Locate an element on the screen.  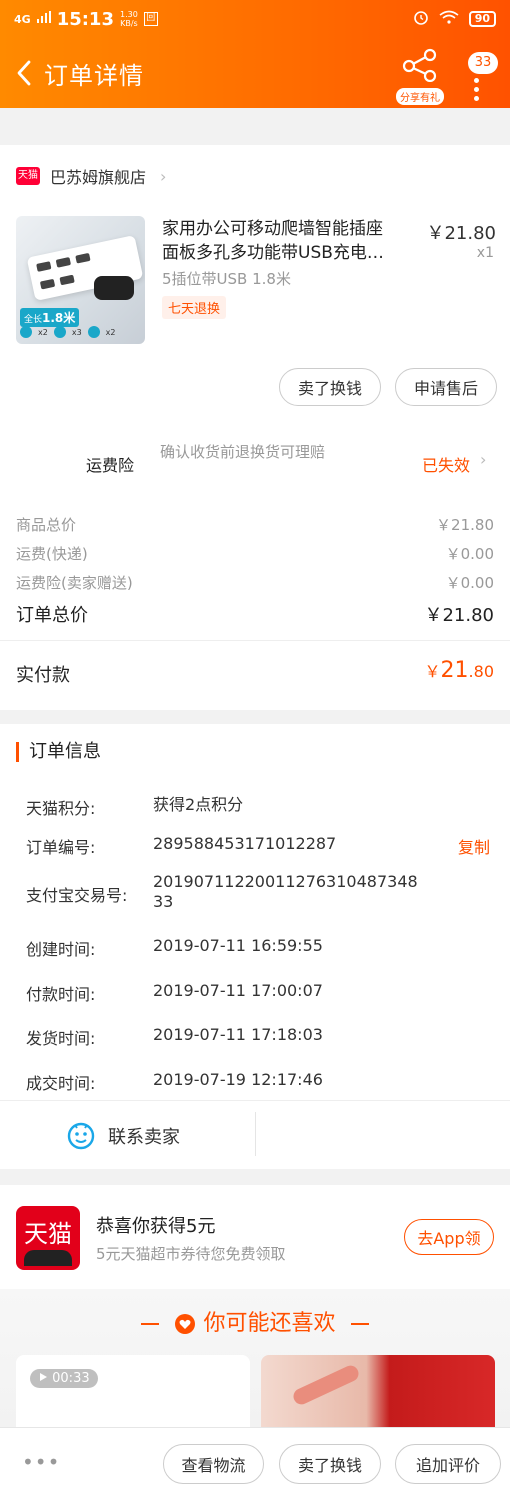
total-value: ￥21.80 is located at coordinates (459, 615).